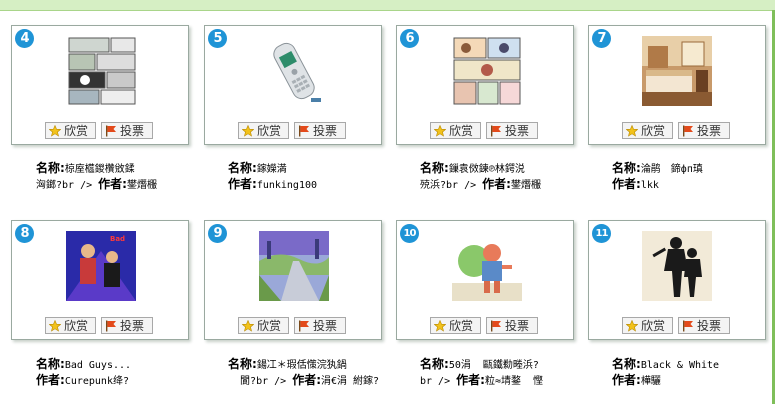 The height and width of the screenshot is (404, 775). Describe the element at coordinates (409, 233) in the screenshot. I see `rank-badge: 10` at that location.